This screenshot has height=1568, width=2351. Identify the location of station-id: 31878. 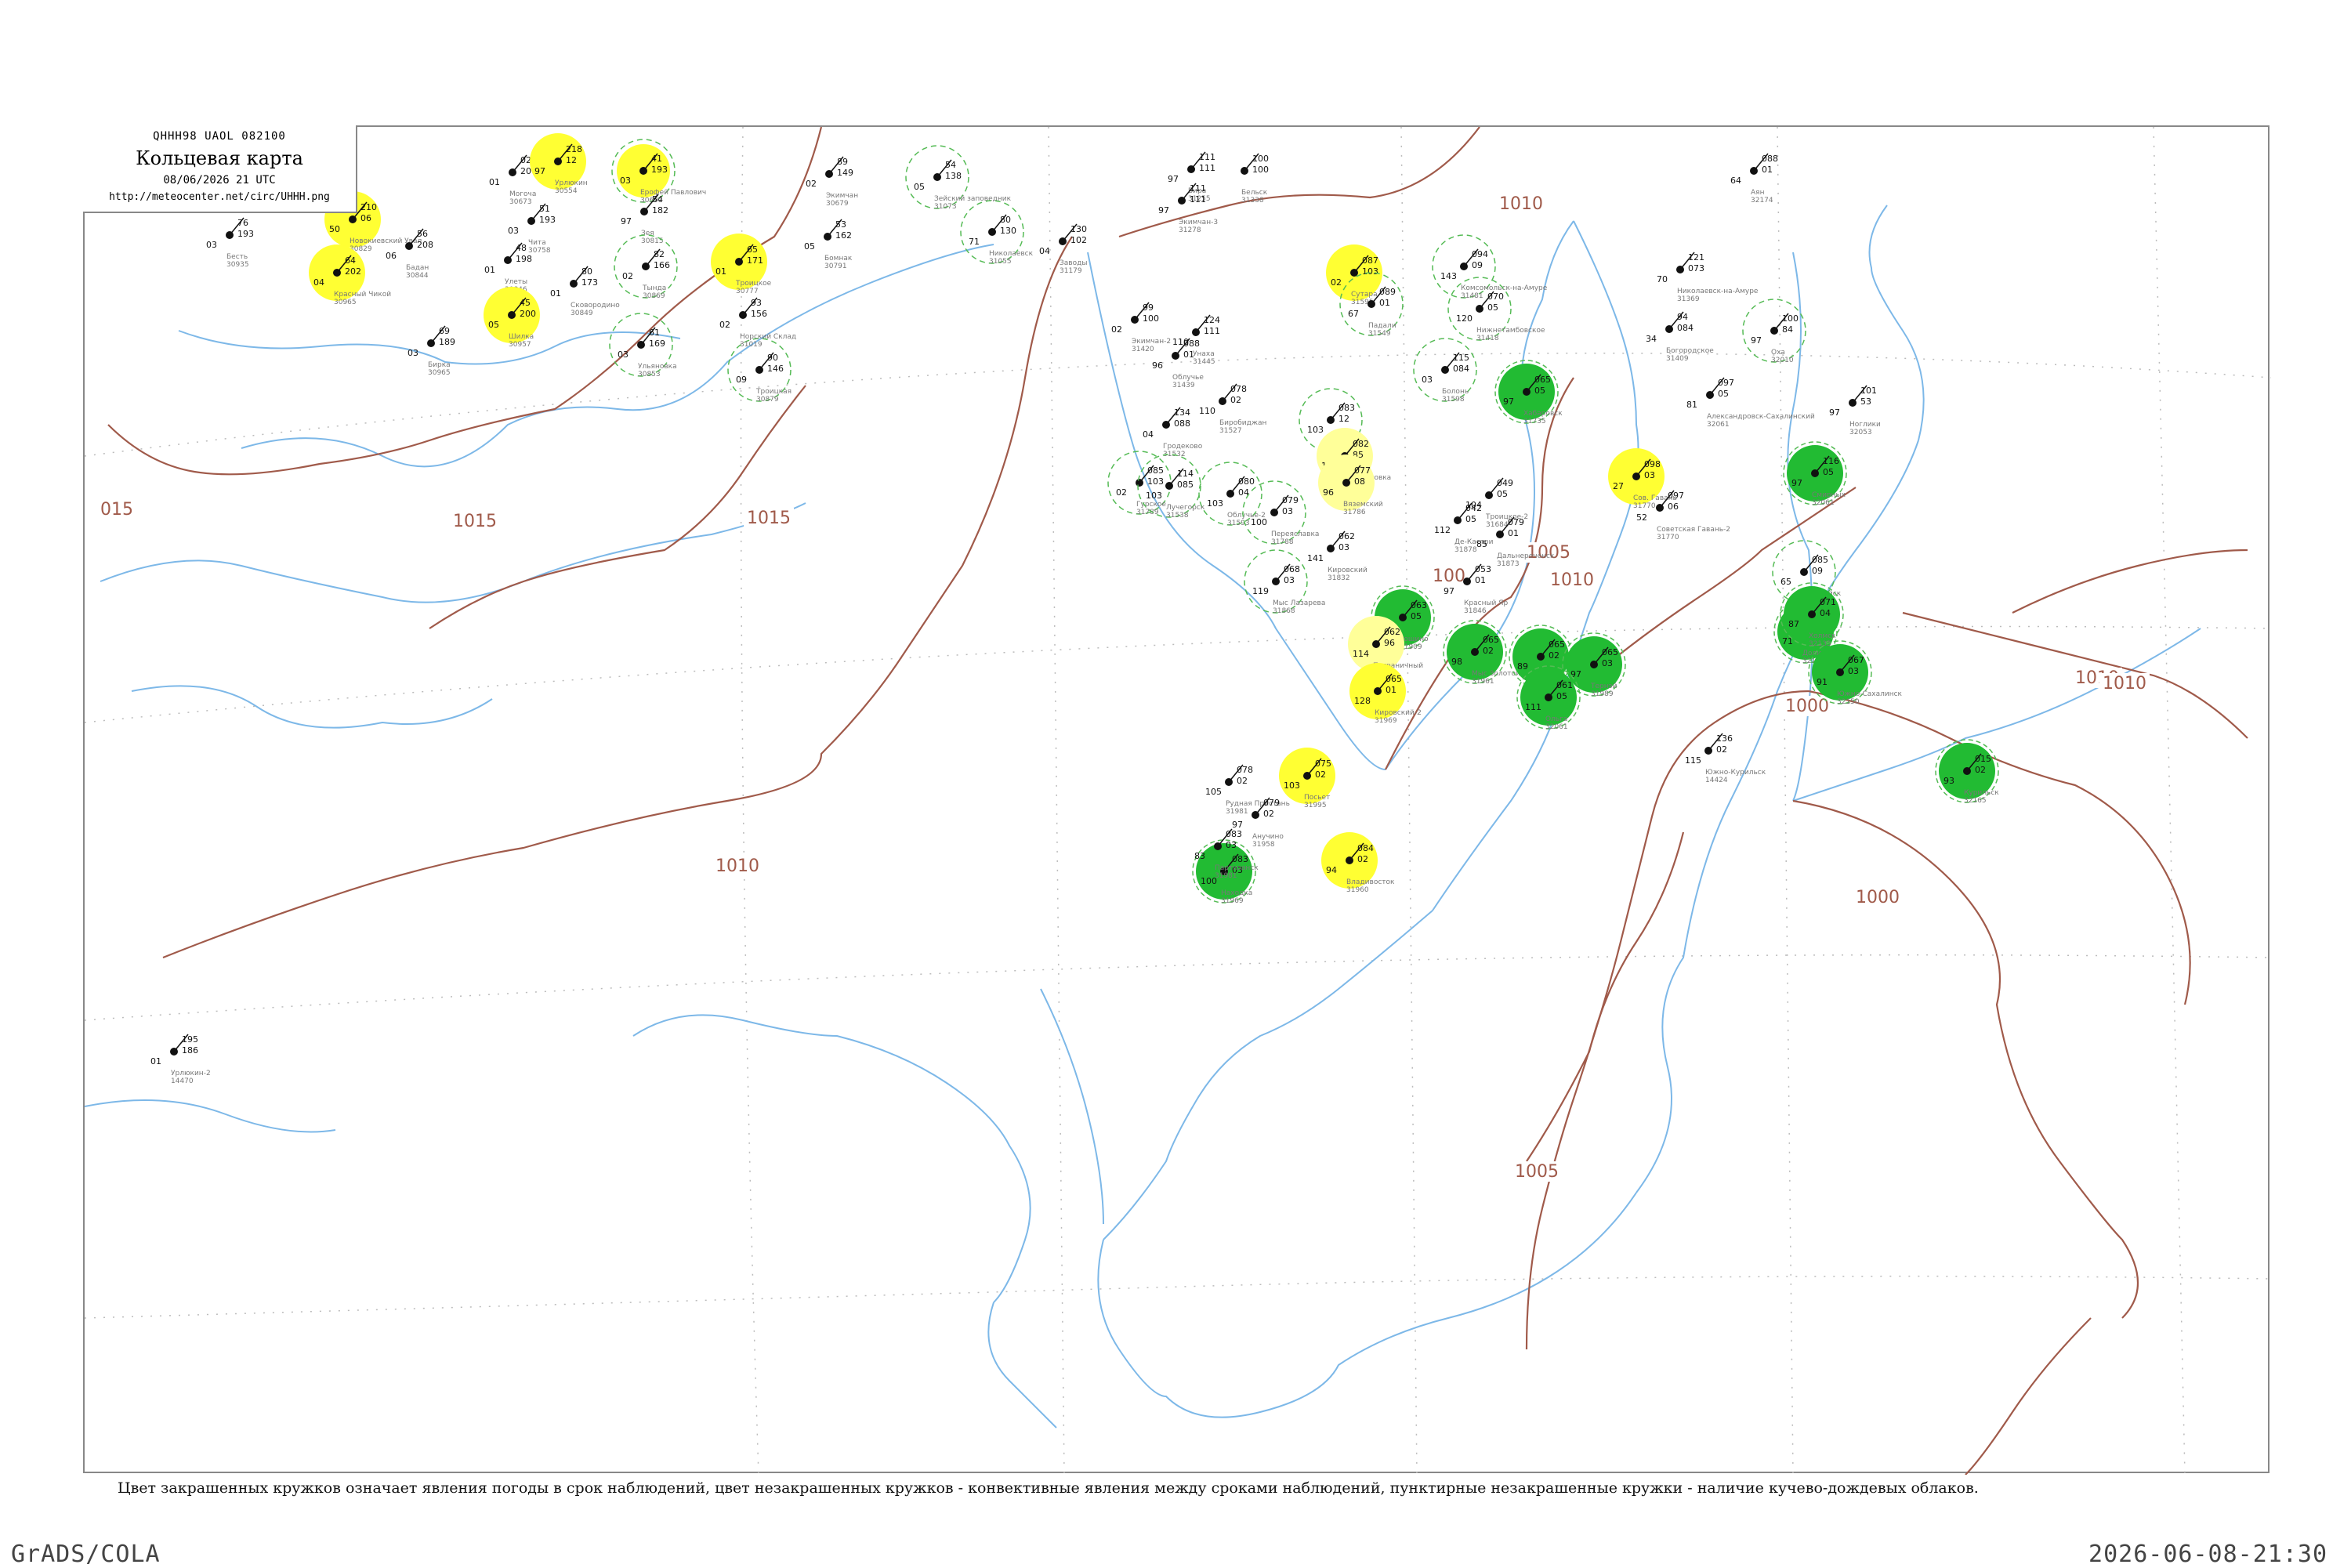
(1465, 550).